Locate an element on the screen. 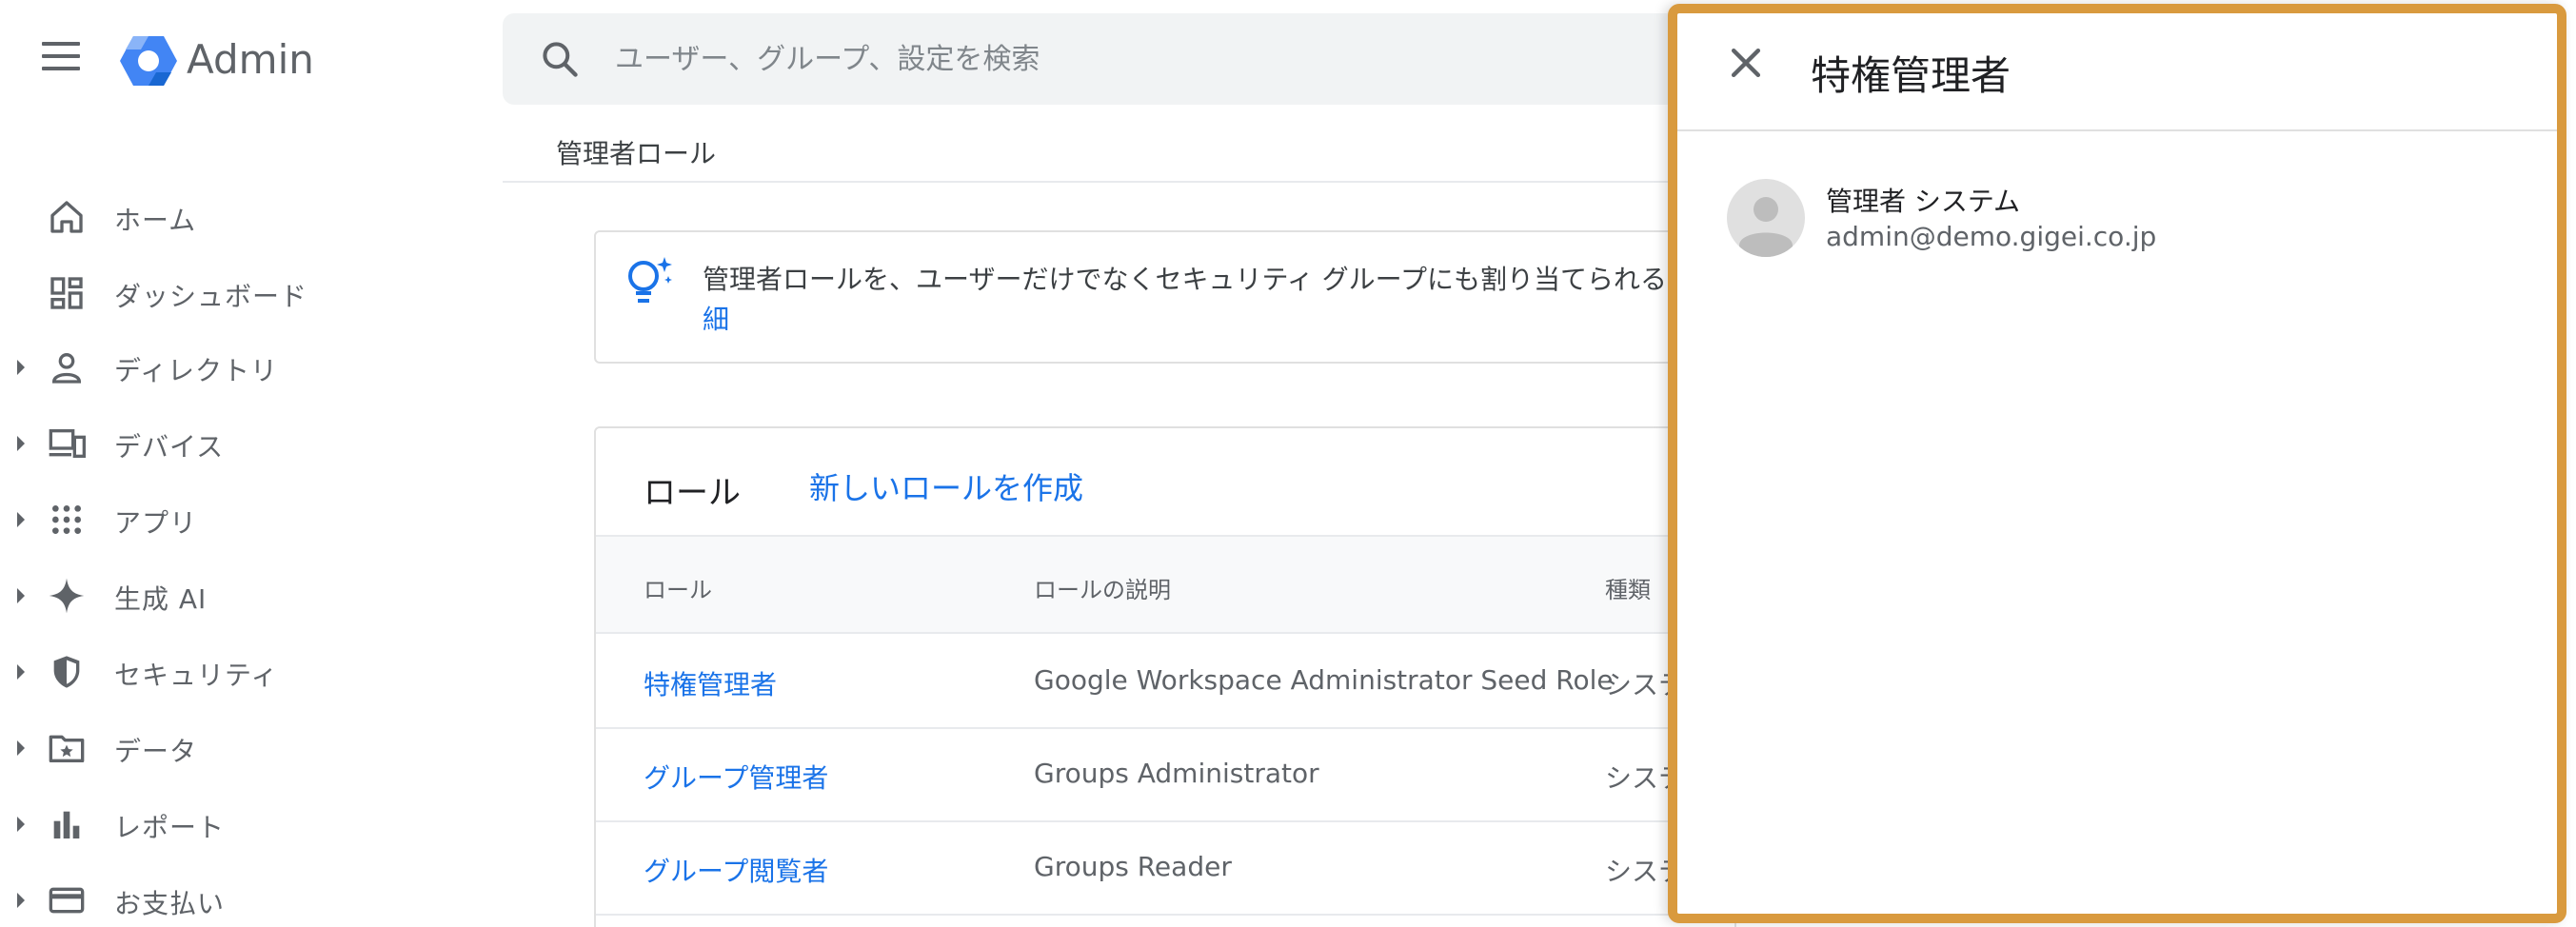 The image size is (2576, 927). role-name-link: グループ管理者 is located at coordinates (736, 777).